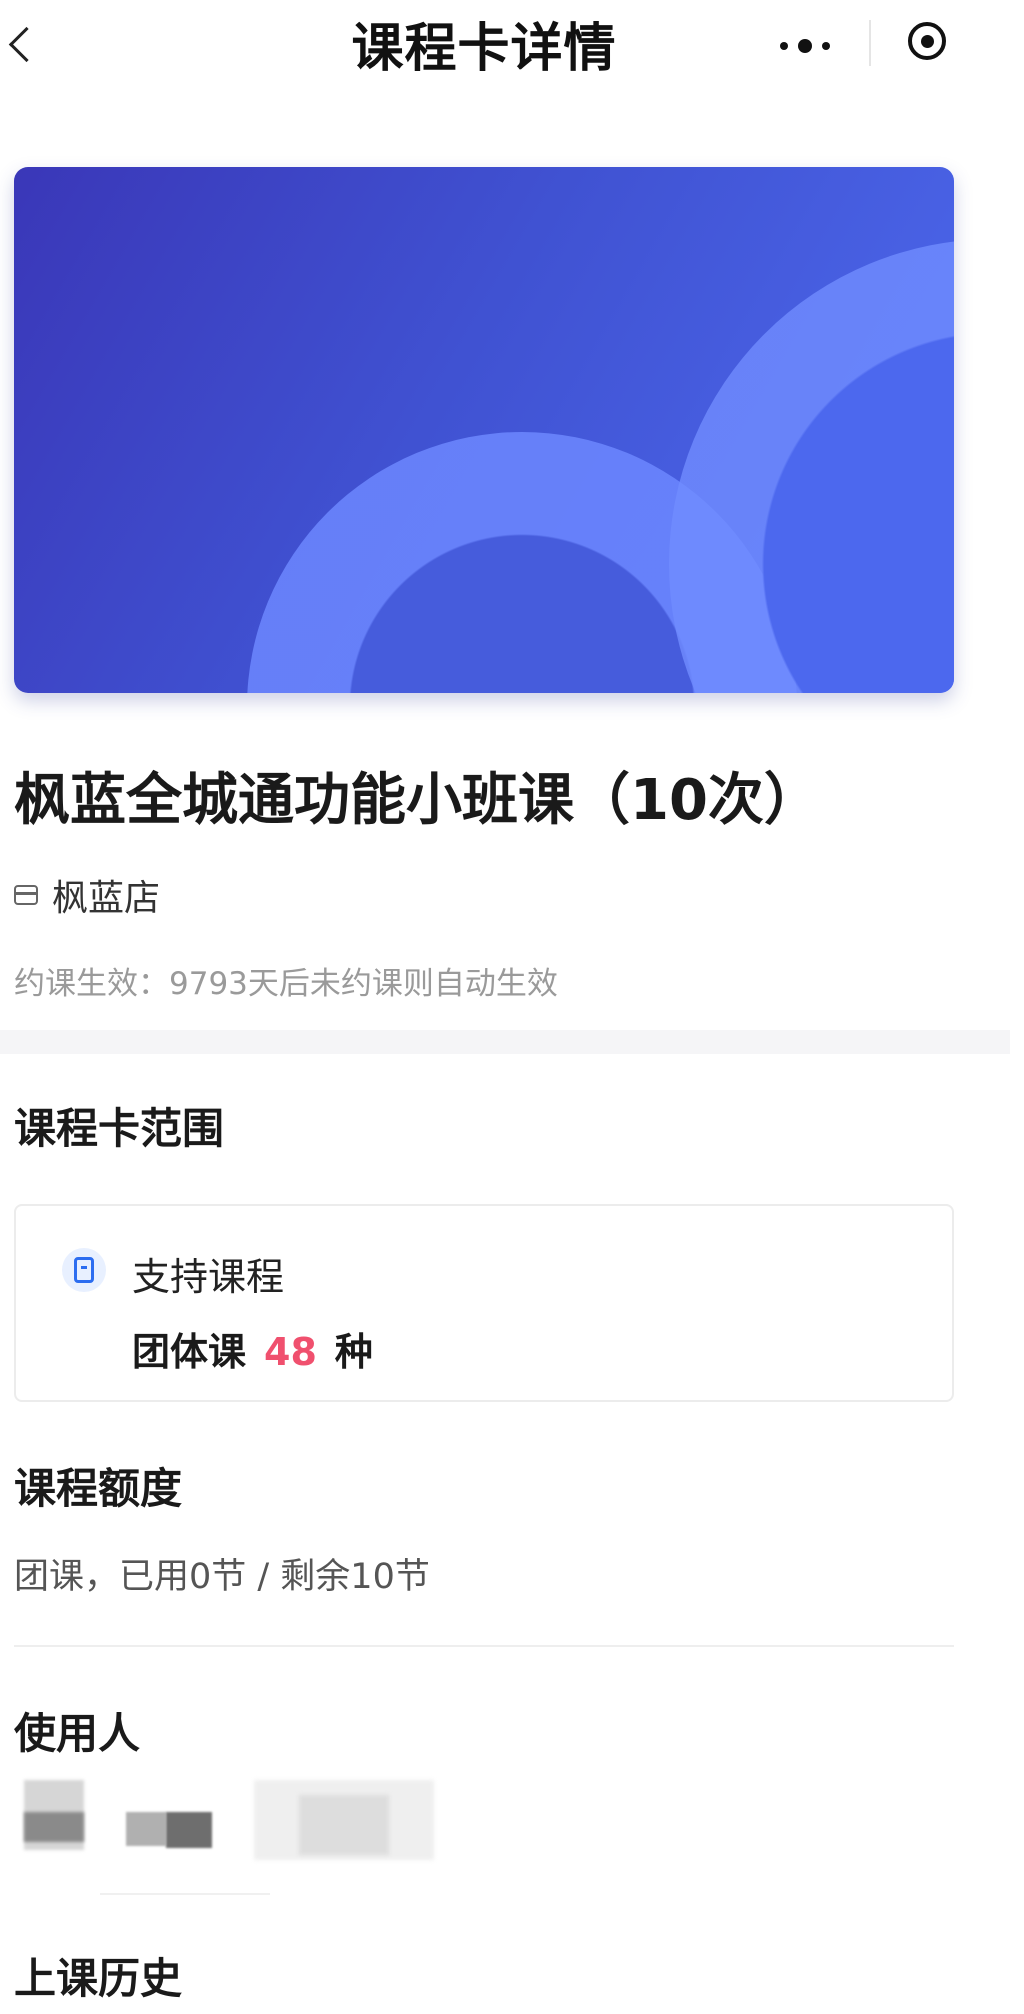  Describe the element at coordinates (98, 1978) in the screenshot. I see `history-heading: 上课历史` at that location.